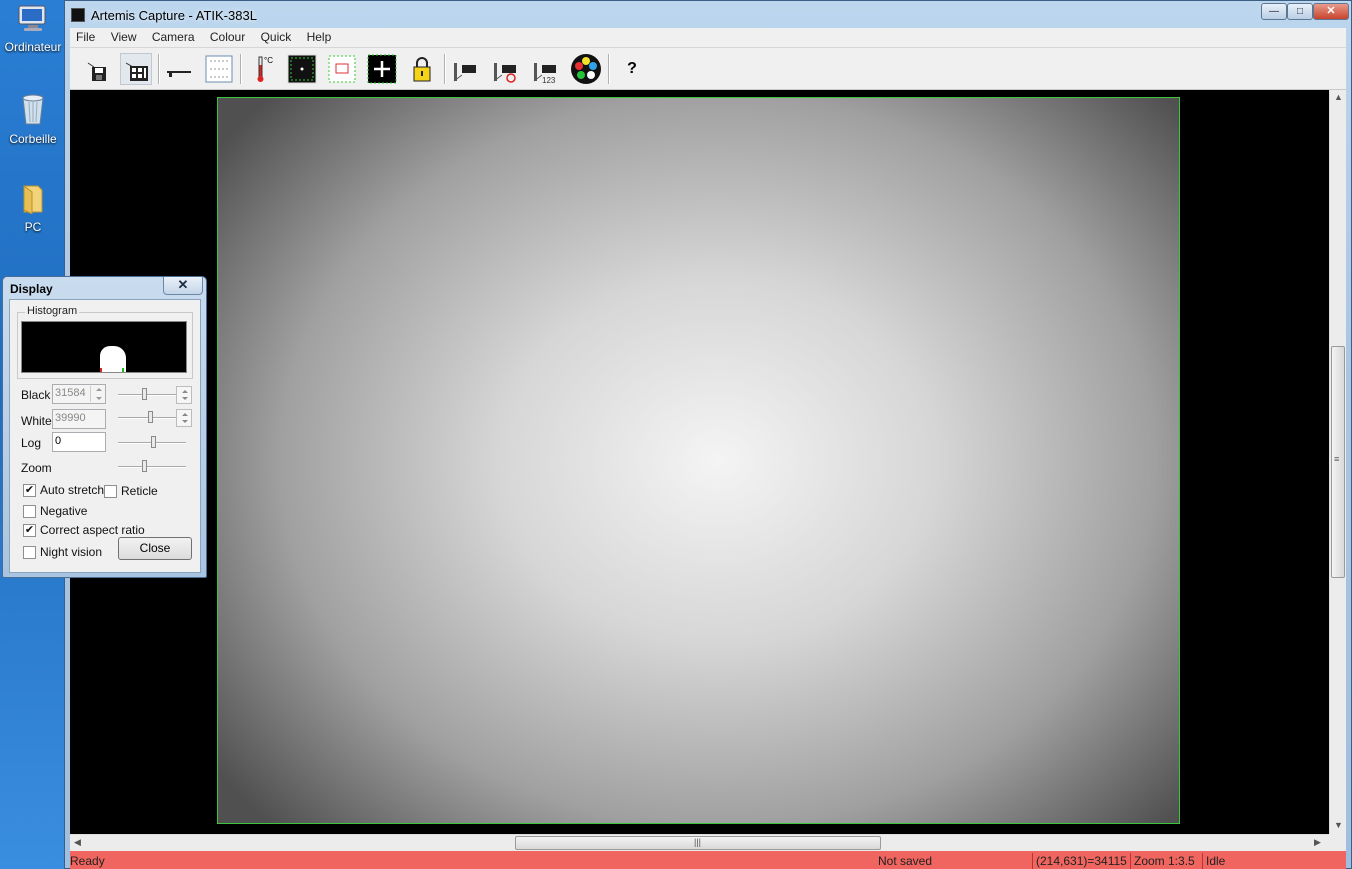 This screenshot has width=1352, height=869. I want to click on close-dialog-button: Close, so click(155, 548).